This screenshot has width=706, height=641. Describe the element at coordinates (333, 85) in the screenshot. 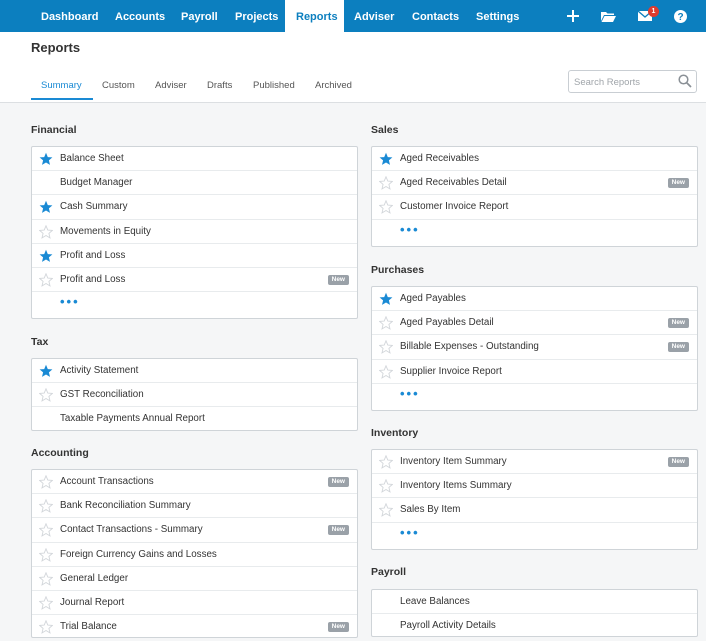

I see `tab-archived: Archived` at that location.